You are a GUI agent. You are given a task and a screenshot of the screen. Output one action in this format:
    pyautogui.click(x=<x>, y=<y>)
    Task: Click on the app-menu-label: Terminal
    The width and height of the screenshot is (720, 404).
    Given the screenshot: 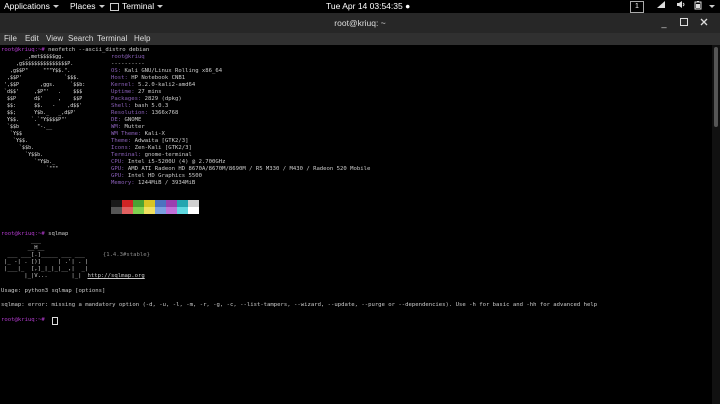 What is the action you would take?
    pyautogui.click(x=138, y=6)
    